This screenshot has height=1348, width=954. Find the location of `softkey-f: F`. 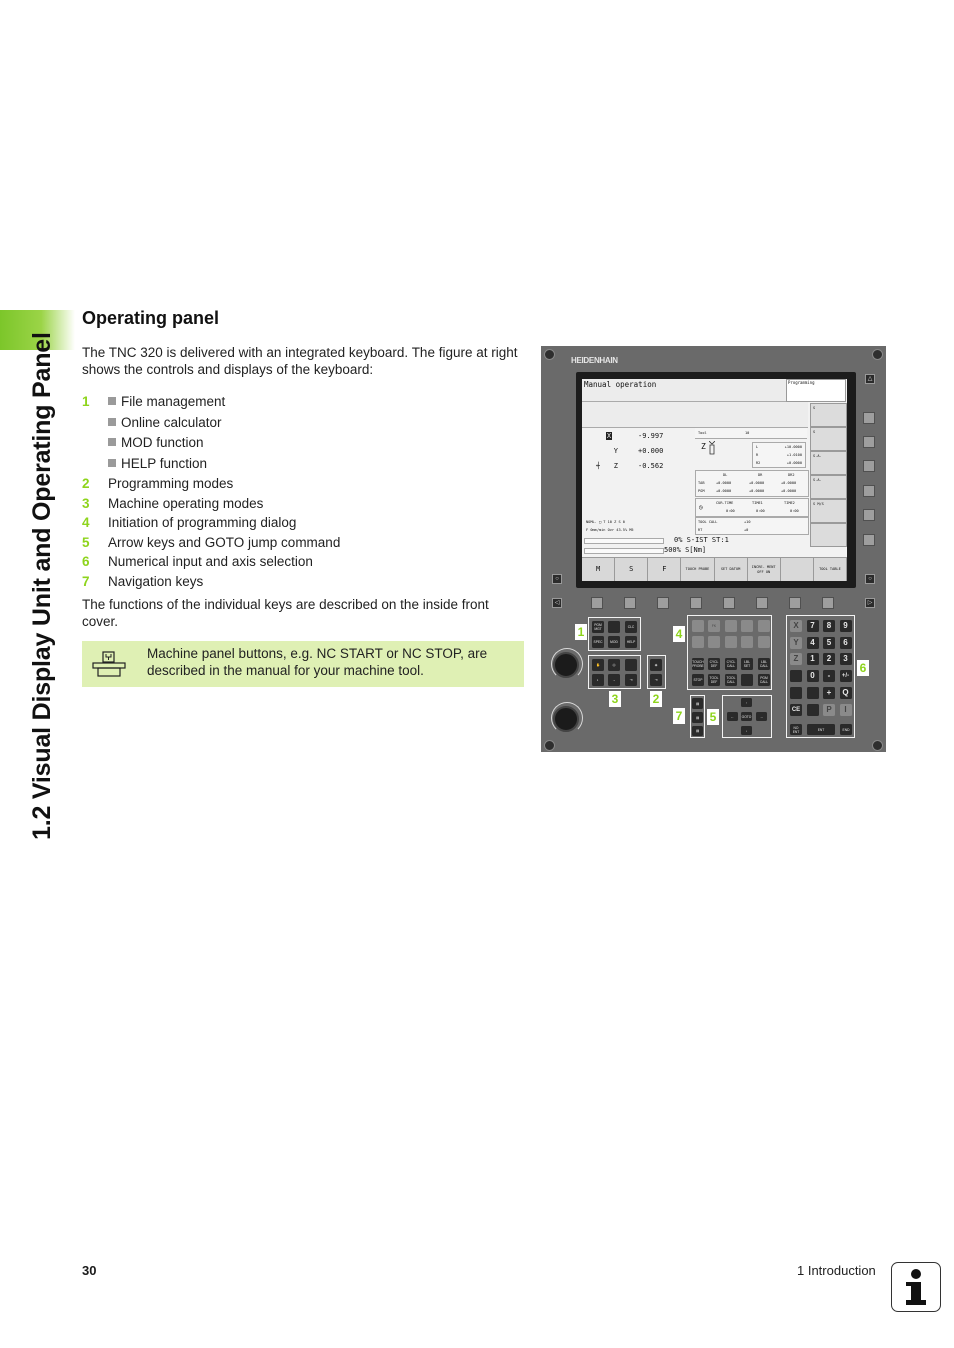

softkey-f: F is located at coordinates (665, 569).